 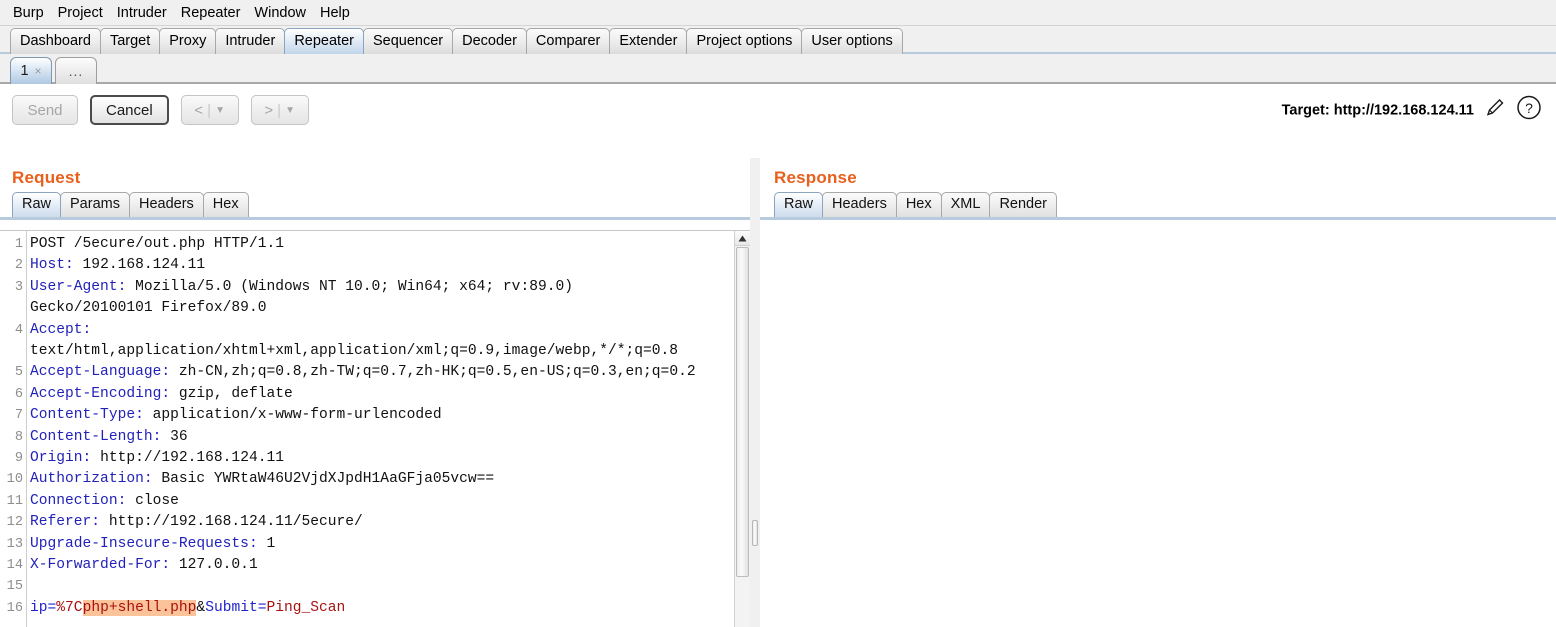 What do you see at coordinates (43, 607) in the screenshot?
I see `param-key: ip=` at bounding box center [43, 607].